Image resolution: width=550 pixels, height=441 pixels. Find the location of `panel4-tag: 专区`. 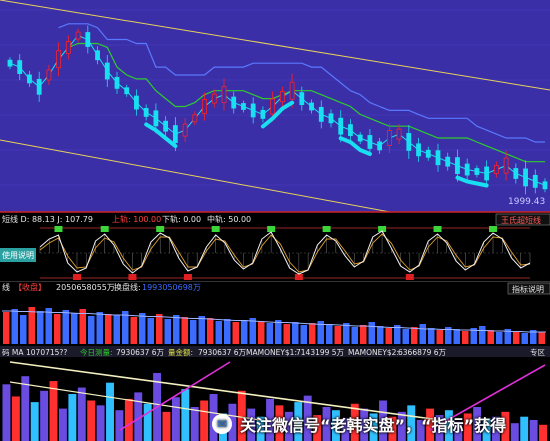

panel4-tag: 专区 is located at coordinates (537, 352).